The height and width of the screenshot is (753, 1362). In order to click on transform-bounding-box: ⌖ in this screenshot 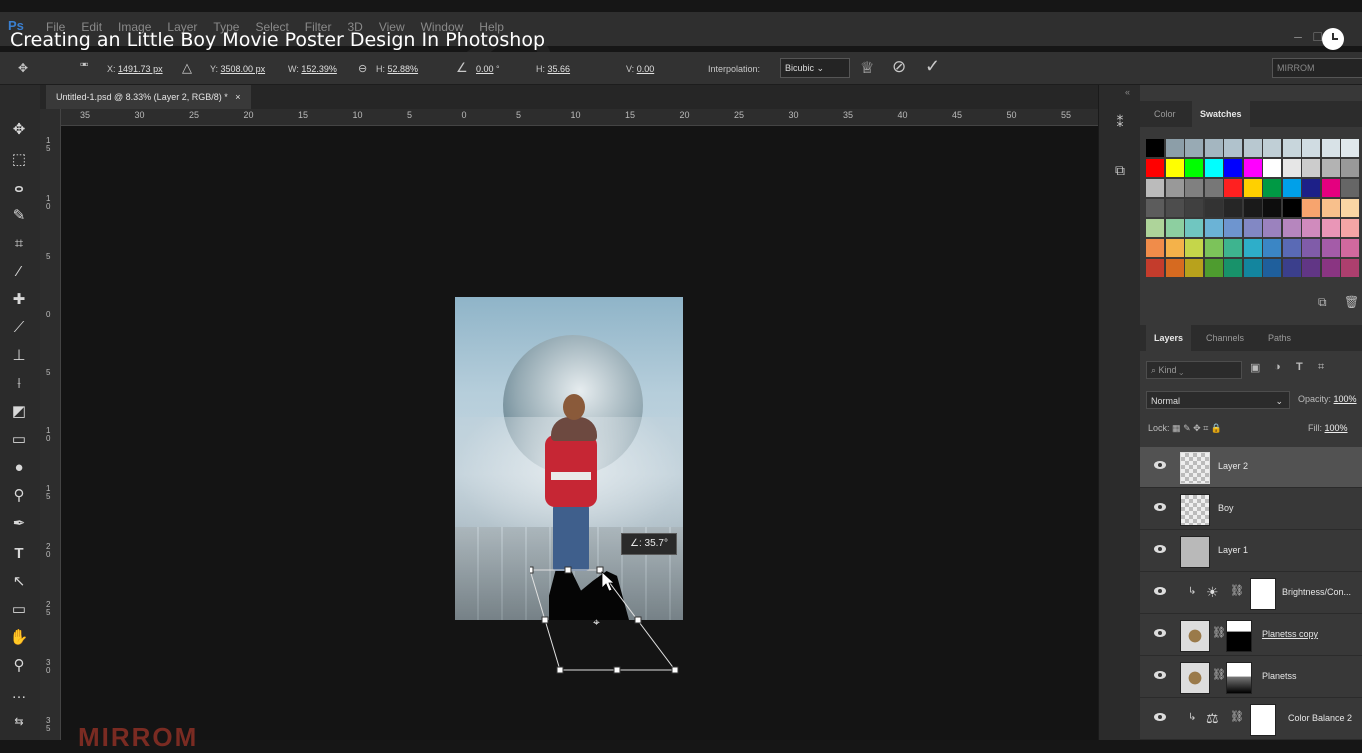, I will do `click(610, 620)`.